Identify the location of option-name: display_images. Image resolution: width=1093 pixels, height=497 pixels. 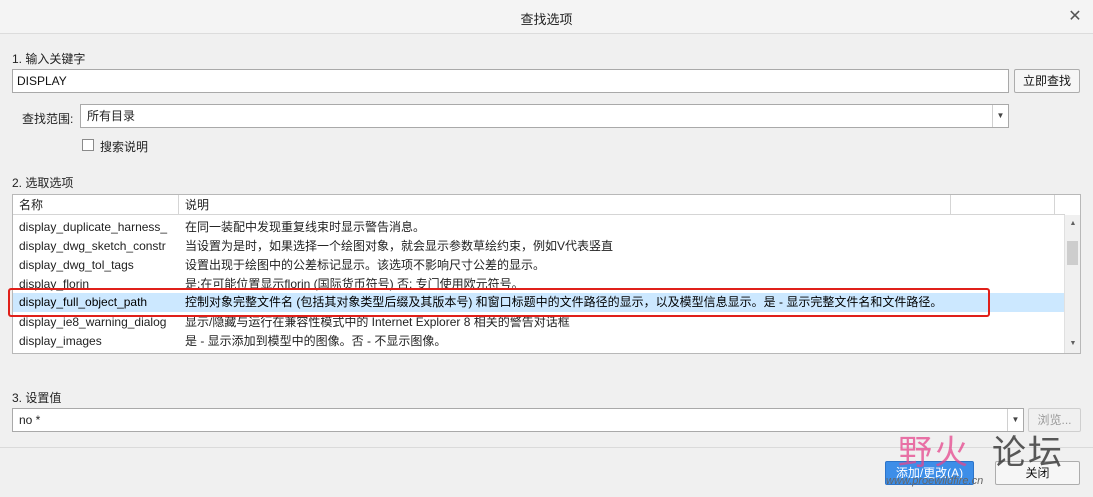
(60, 341).